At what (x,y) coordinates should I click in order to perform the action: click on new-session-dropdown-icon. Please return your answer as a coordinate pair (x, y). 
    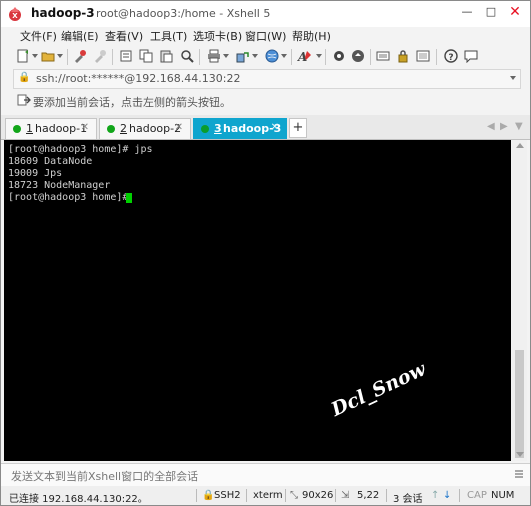
    Looking at the image, I should click on (35, 56).